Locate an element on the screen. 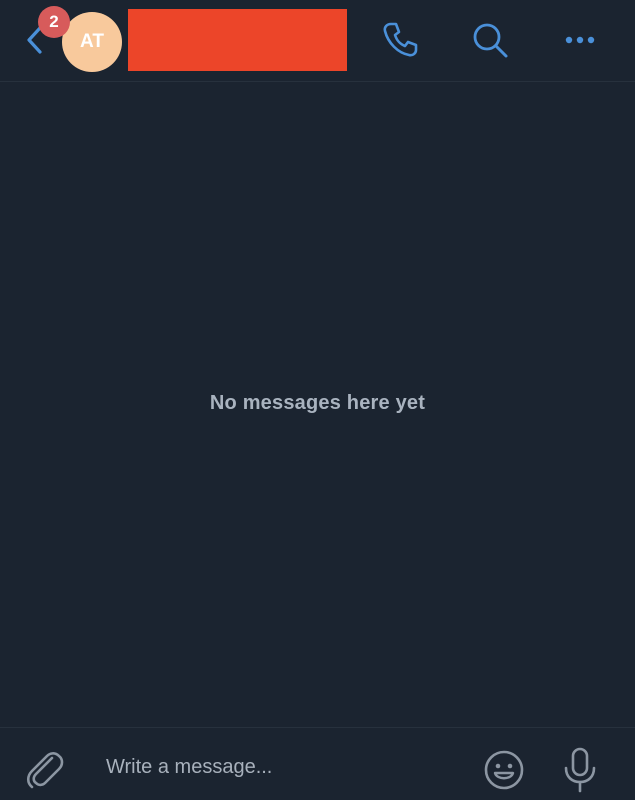 Image resolution: width=635 pixels, height=800 pixels. smiley-icon is located at coordinates (504, 770).